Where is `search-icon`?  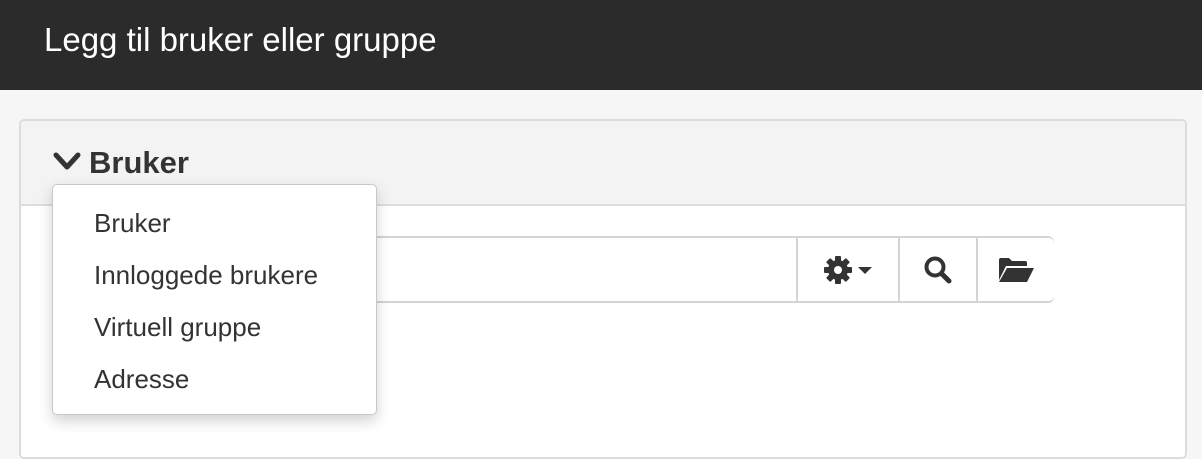
search-icon is located at coordinates (938, 269).